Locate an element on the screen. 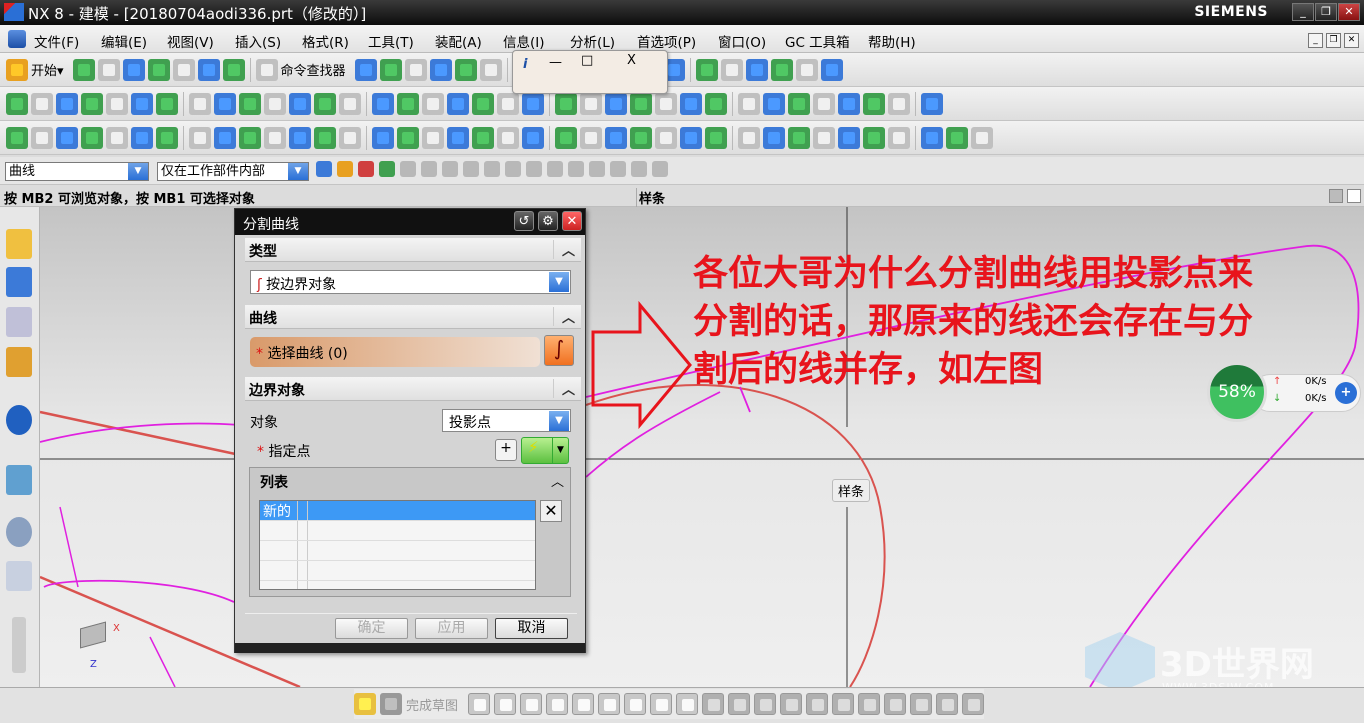 The image size is (1364, 723). unite-icon is located at coordinates (483, 137).